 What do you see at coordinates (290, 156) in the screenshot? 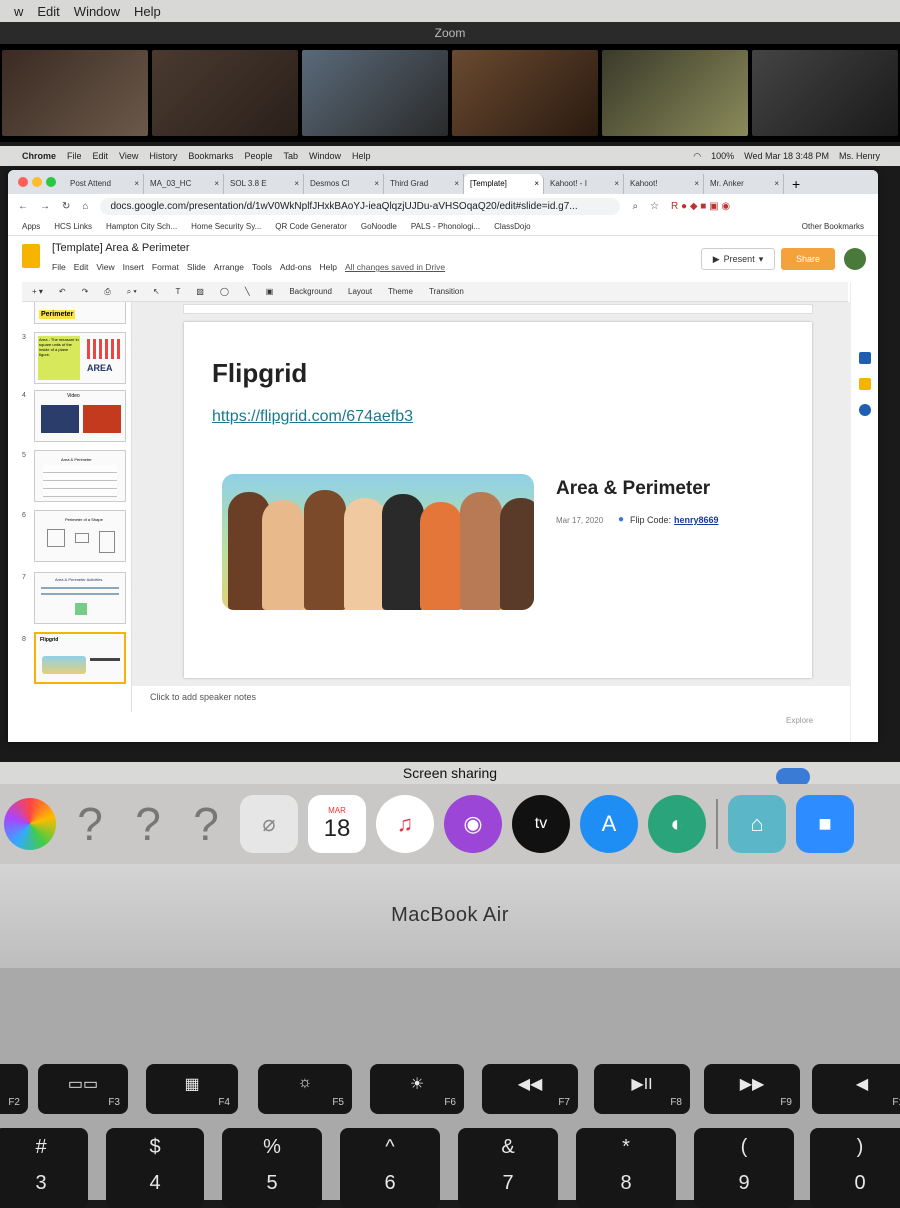
I see `menu-item: Tab` at bounding box center [290, 156].